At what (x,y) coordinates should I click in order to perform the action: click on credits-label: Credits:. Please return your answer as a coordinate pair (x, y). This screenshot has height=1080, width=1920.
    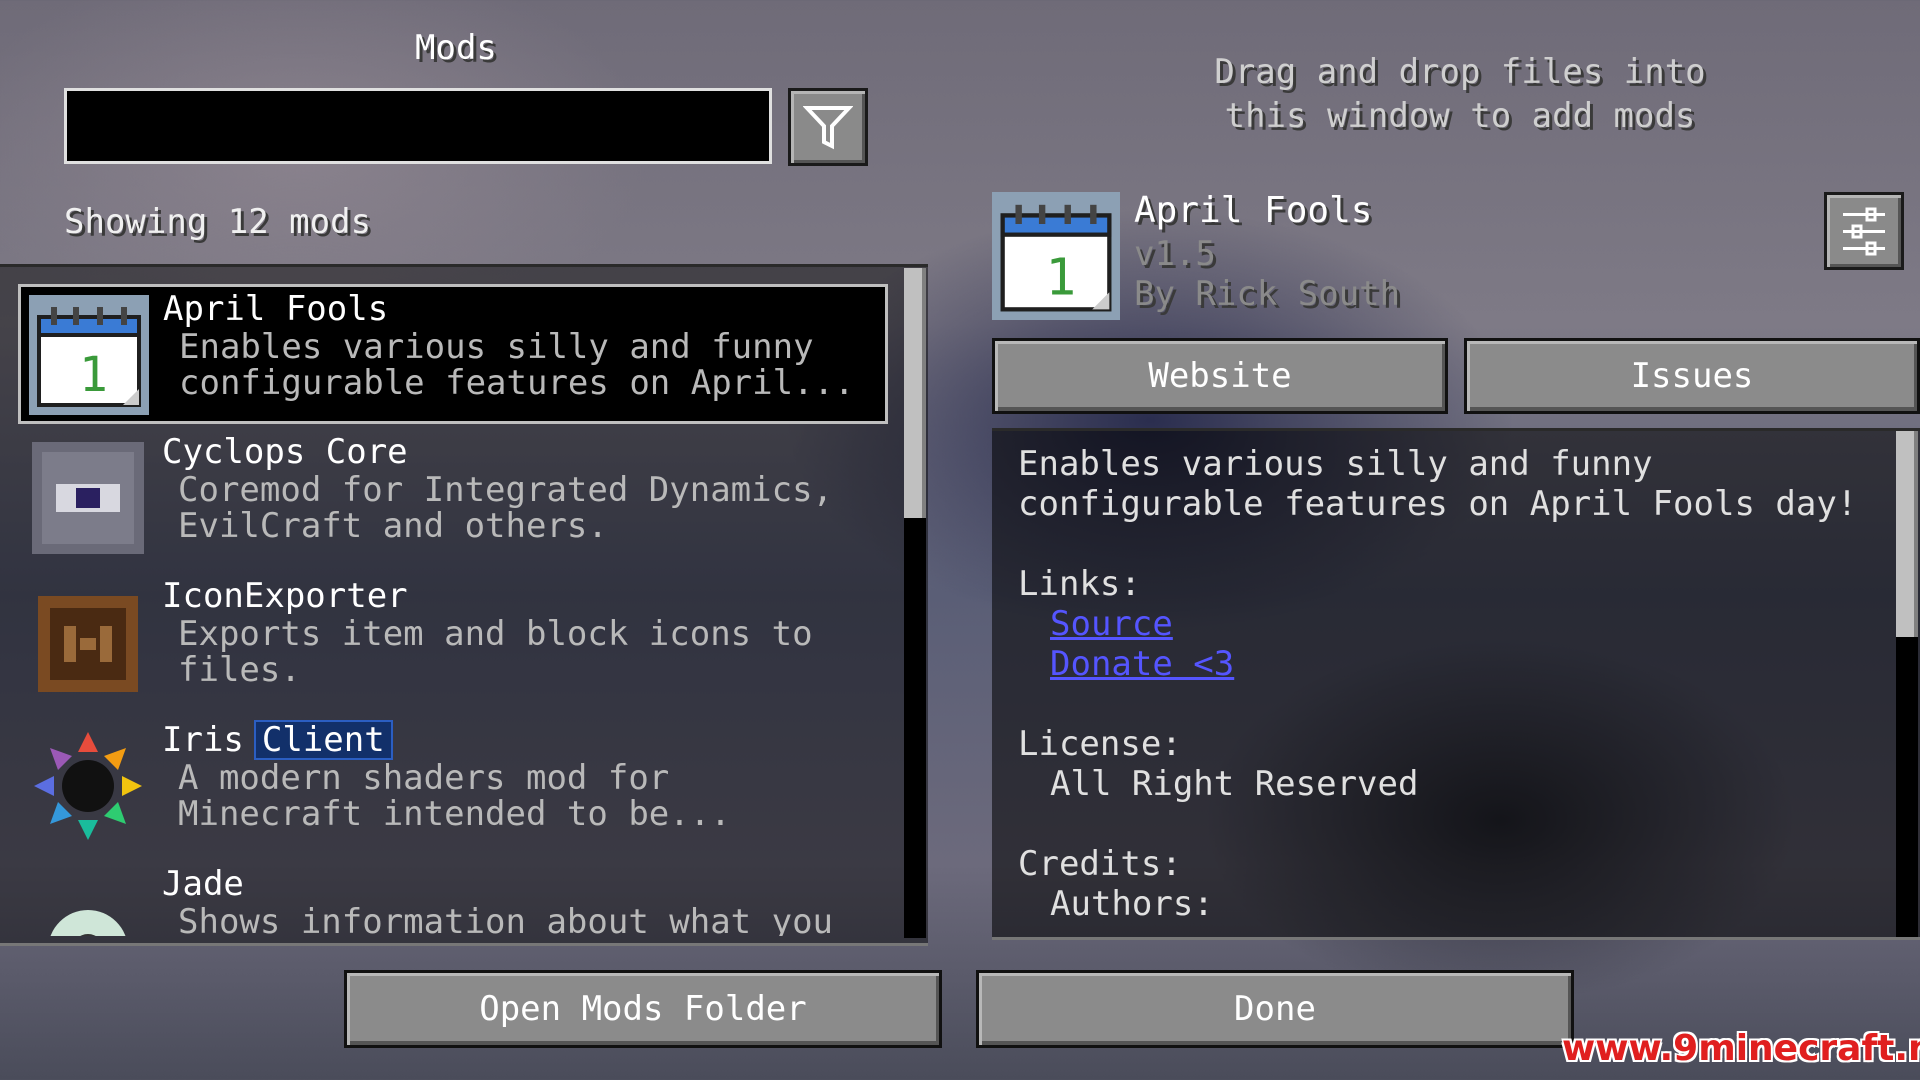
    Looking at the image, I should click on (1100, 864).